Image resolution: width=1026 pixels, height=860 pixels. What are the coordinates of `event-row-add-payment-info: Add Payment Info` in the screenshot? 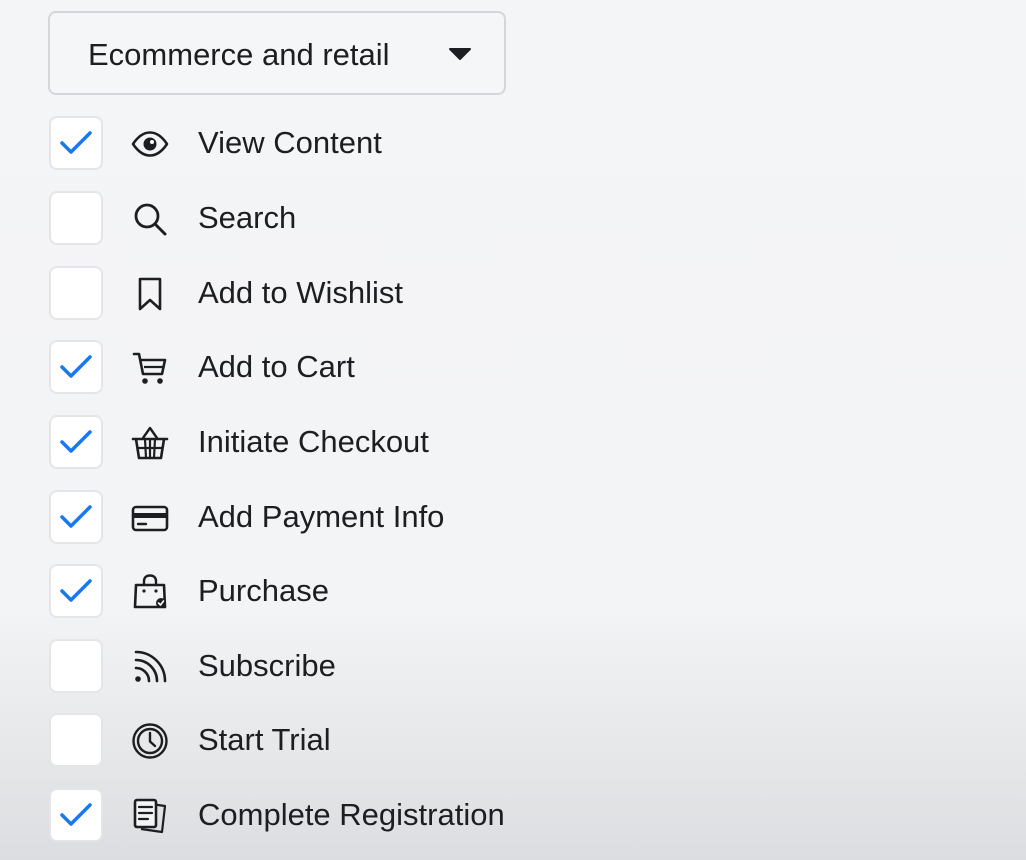 It's located at (329, 518).